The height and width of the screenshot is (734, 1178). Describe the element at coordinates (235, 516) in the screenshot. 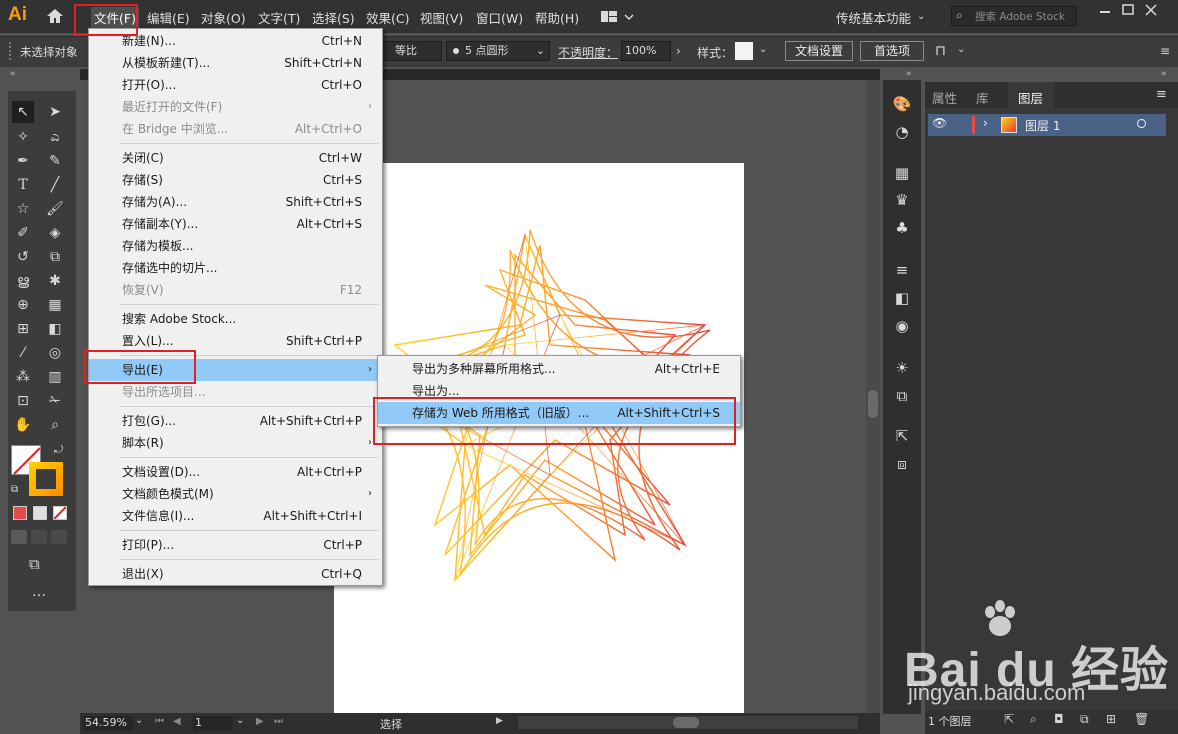

I see `menu-item-file-info: 文件信息(I)... Alt+Shift+Ctrl+I` at that location.